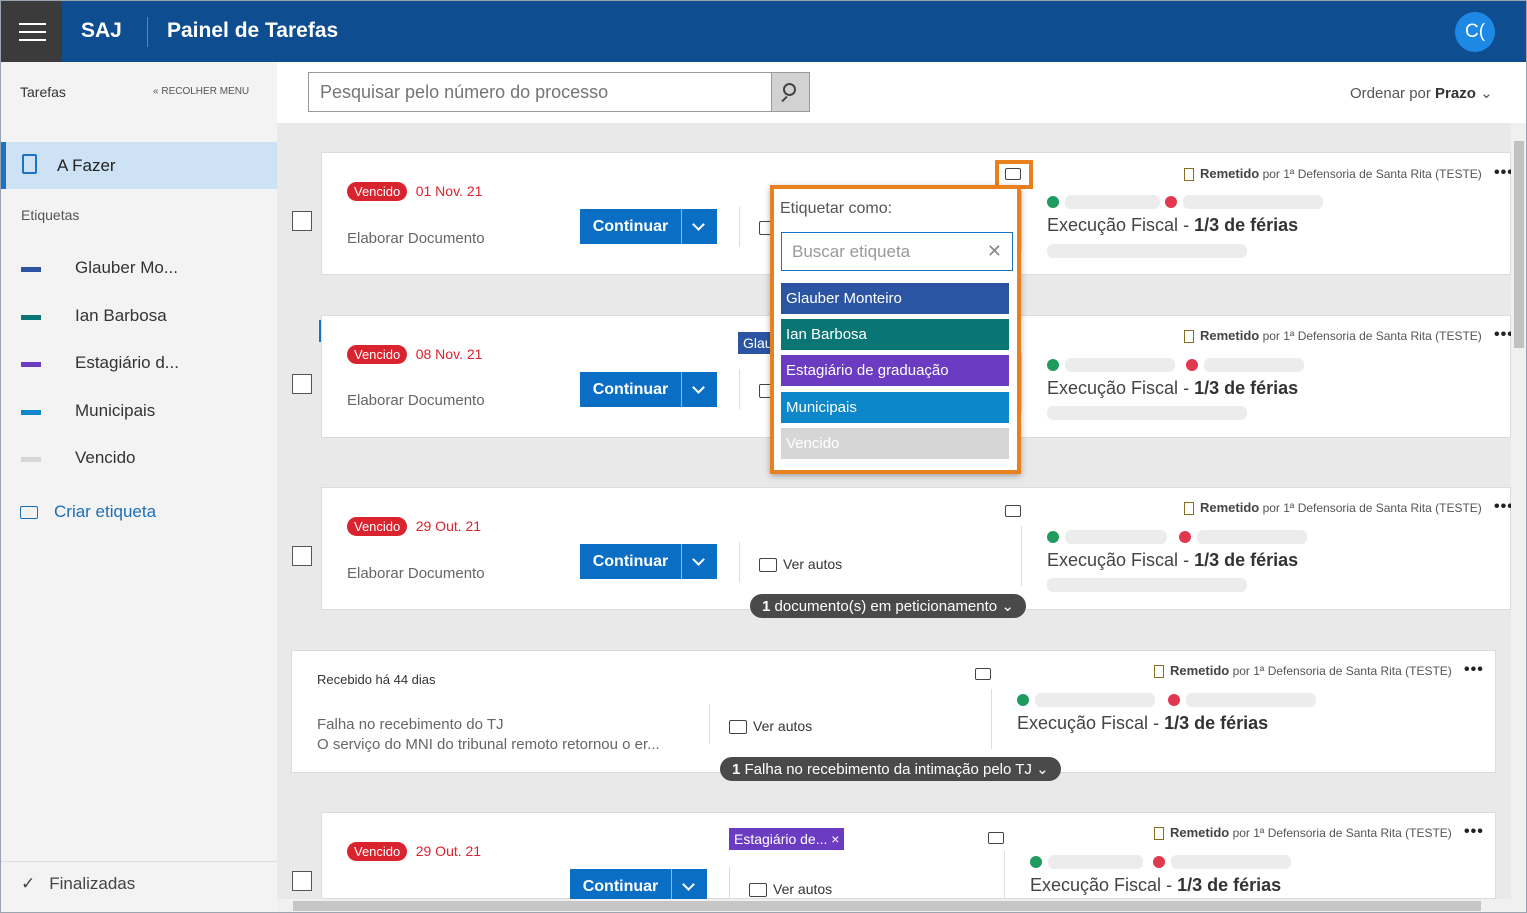 This screenshot has width=1527, height=913. I want to click on sidebar-tag-ian: Ian Barbosa, so click(139, 317).